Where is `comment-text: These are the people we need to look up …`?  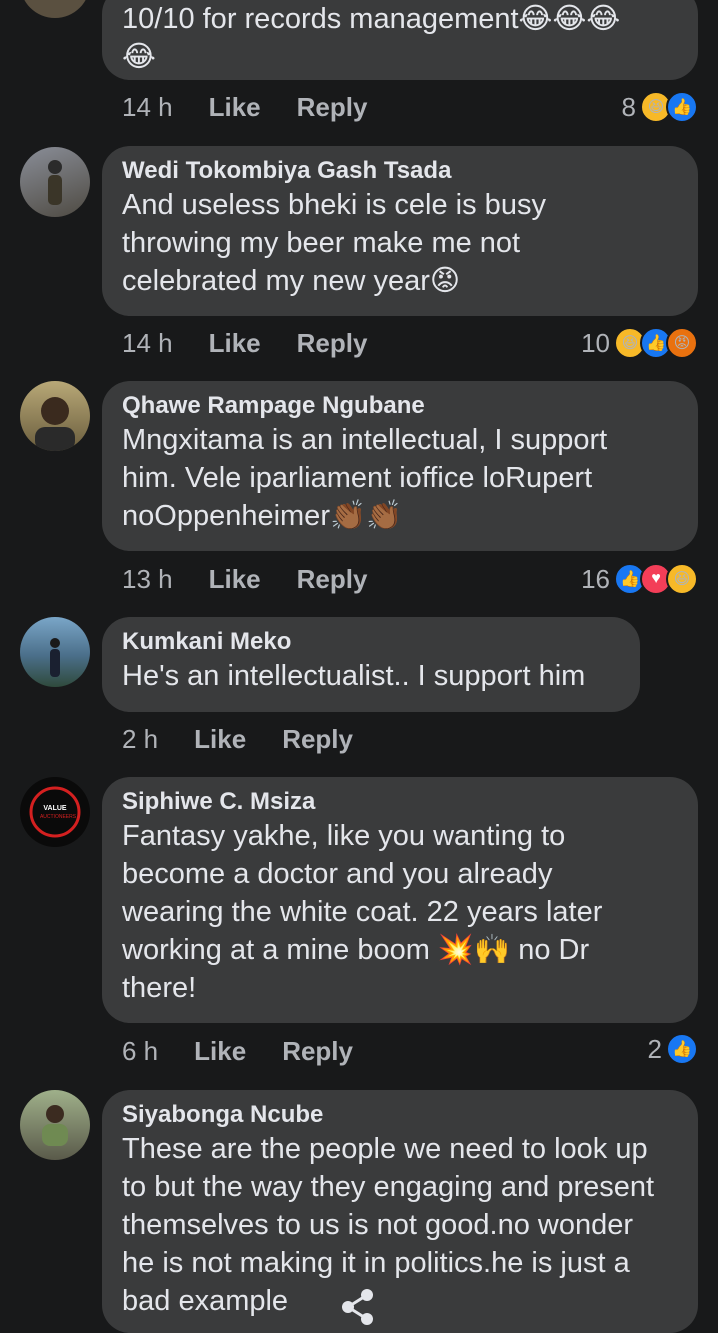
comment-text: These are the people we need to look up … is located at coordinates (388, 1225).